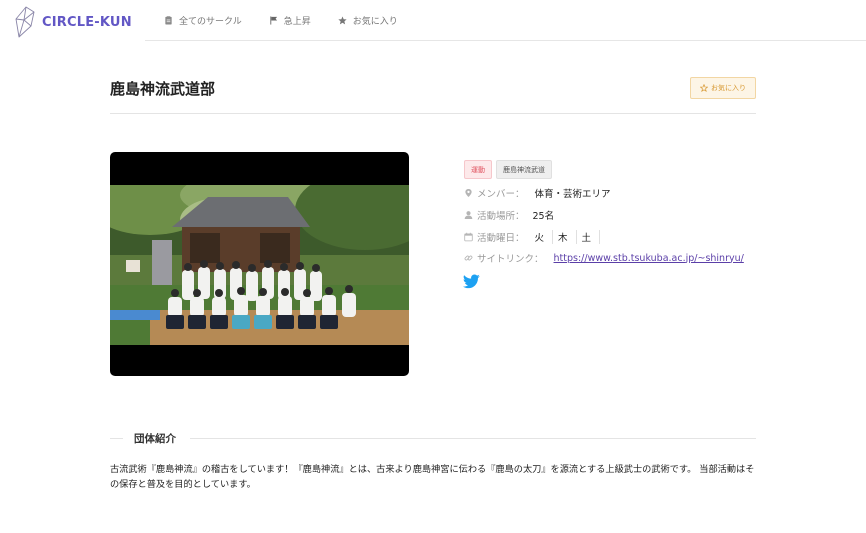 The width and height of the screenshot is (866, 533). I want to click on person-icon, so click(468, 215).